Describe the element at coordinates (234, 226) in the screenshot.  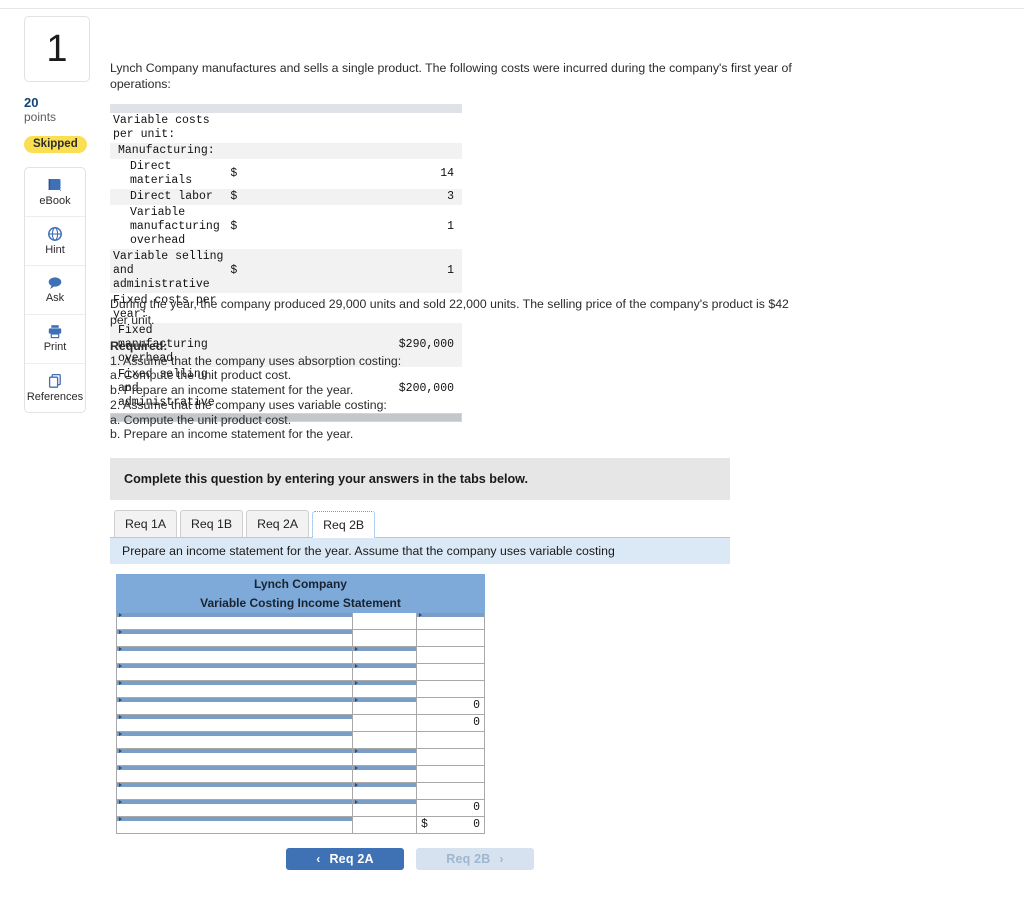
I see `cost-row-currency: $` at that location.